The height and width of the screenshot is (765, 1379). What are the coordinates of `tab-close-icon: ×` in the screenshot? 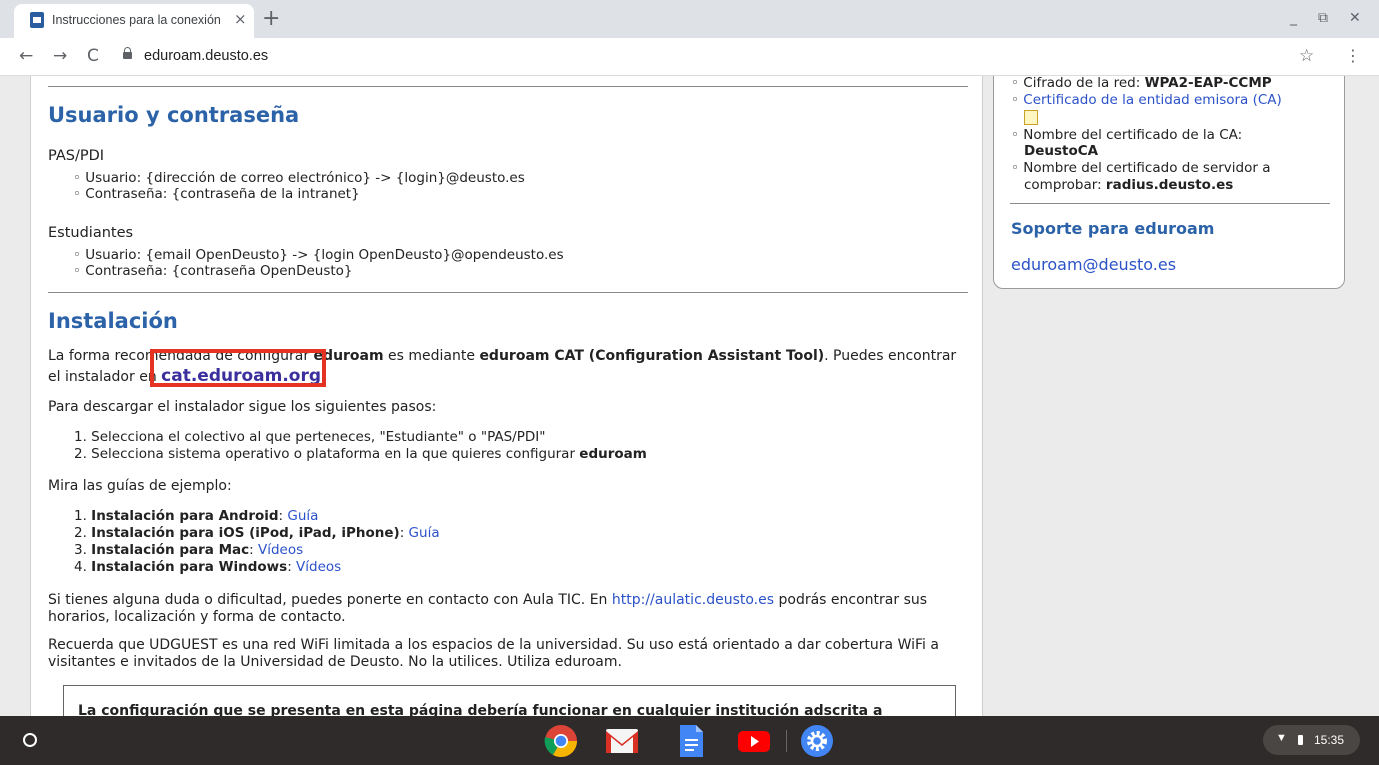 It's located at (240, 19).